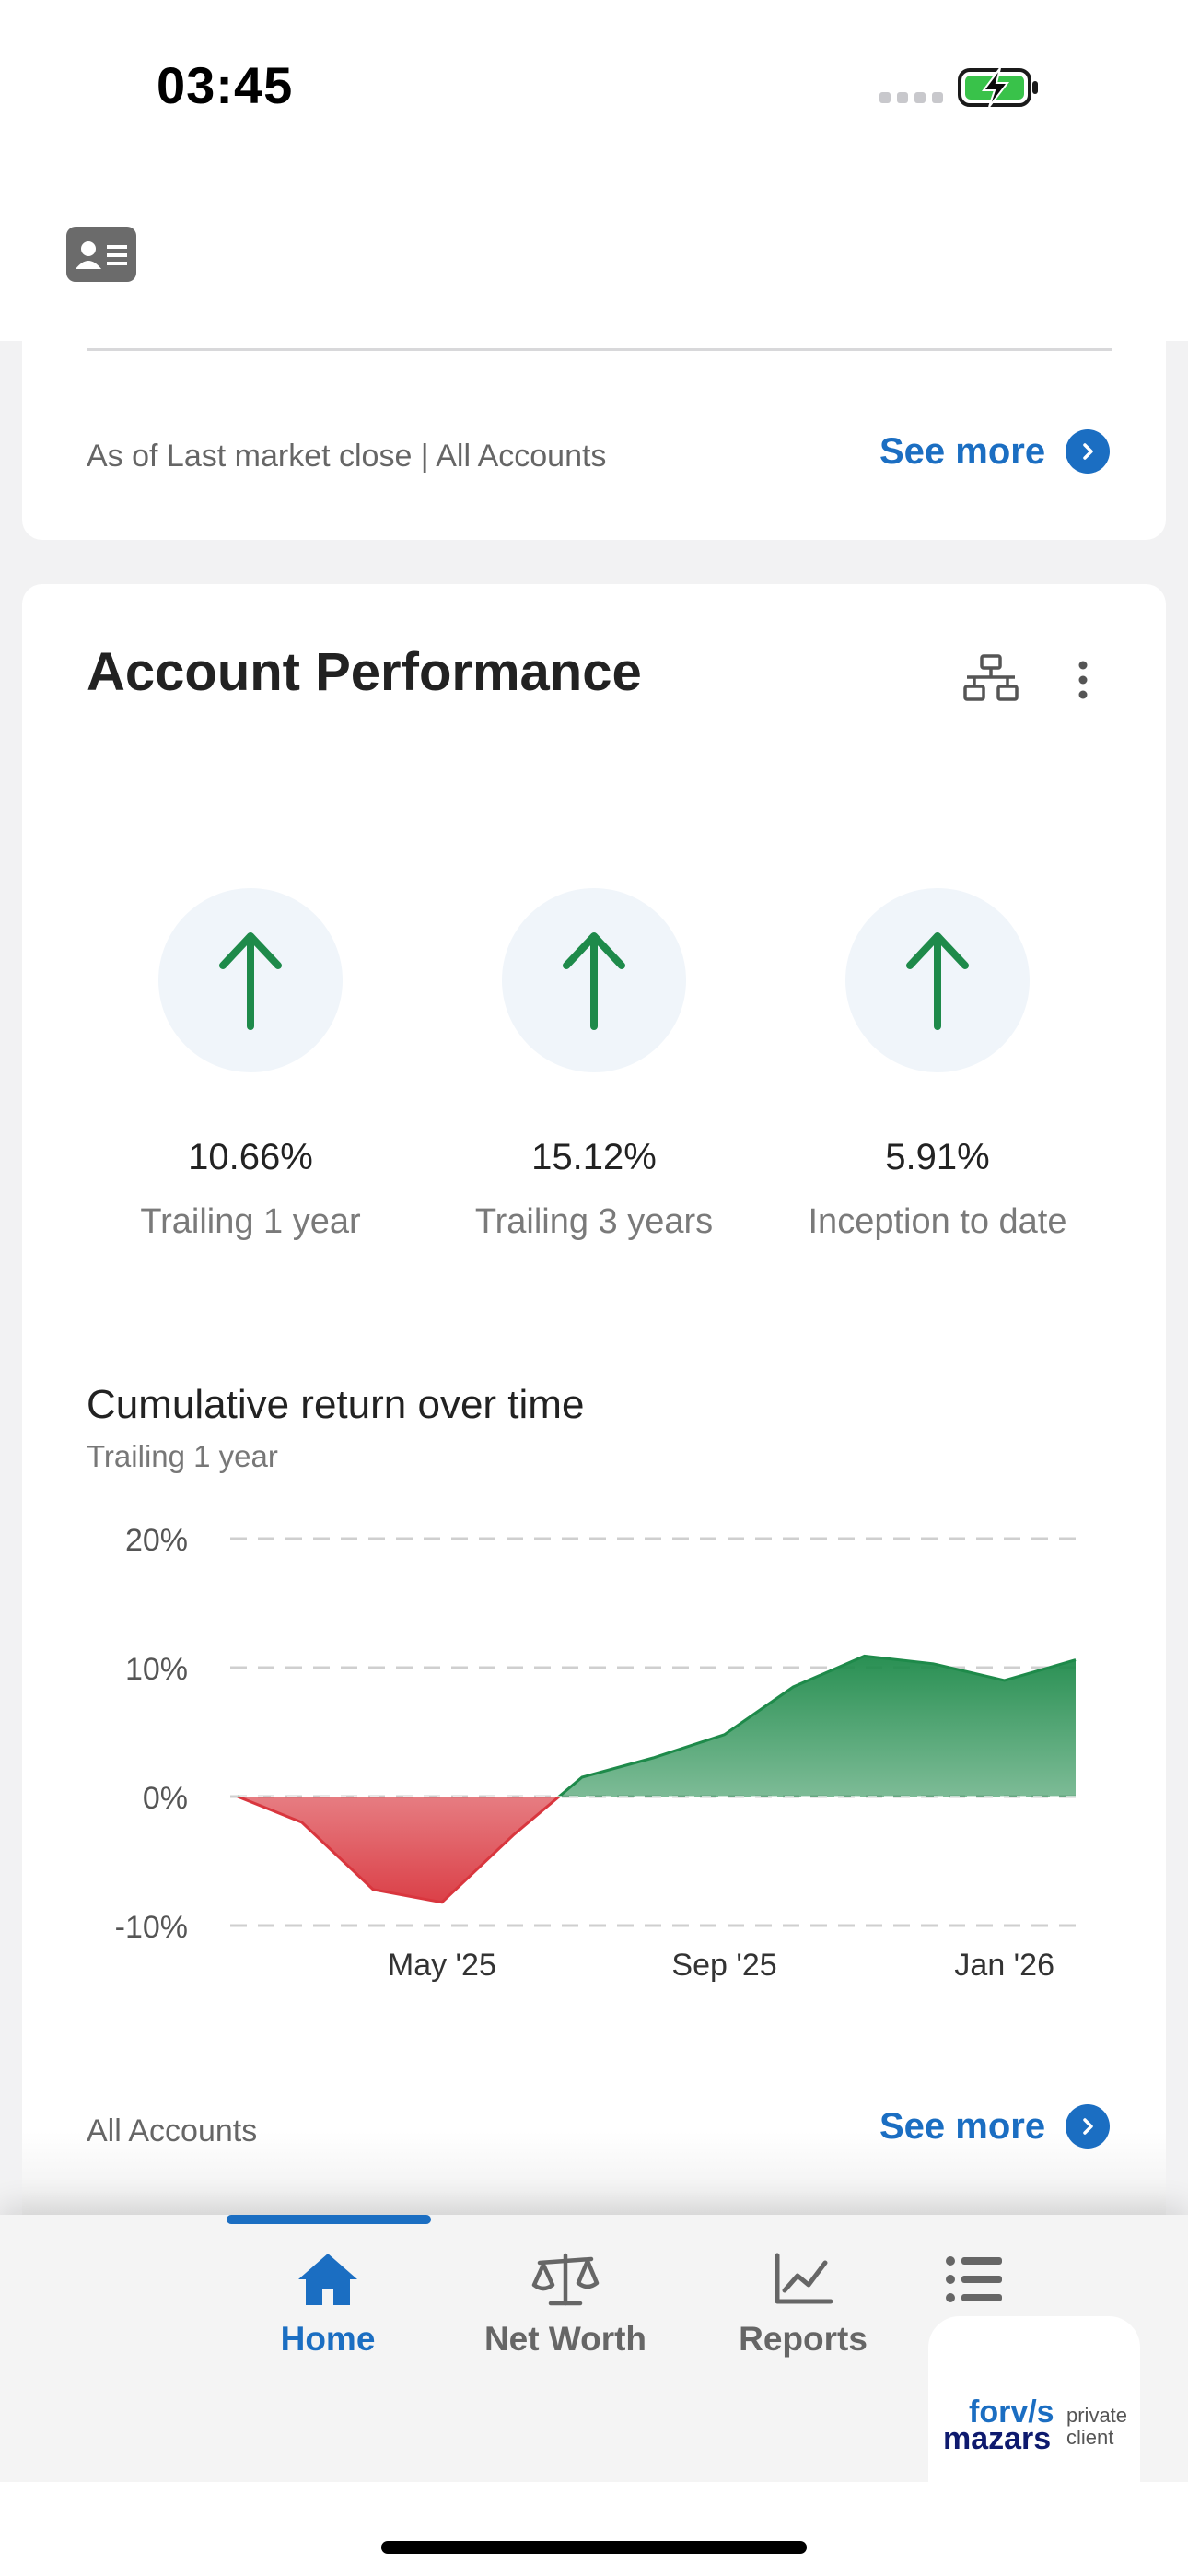 Image resolution: width=1188 pixels, height=2576 pixels. I want to click on home-indicator, so click(594, 2547).